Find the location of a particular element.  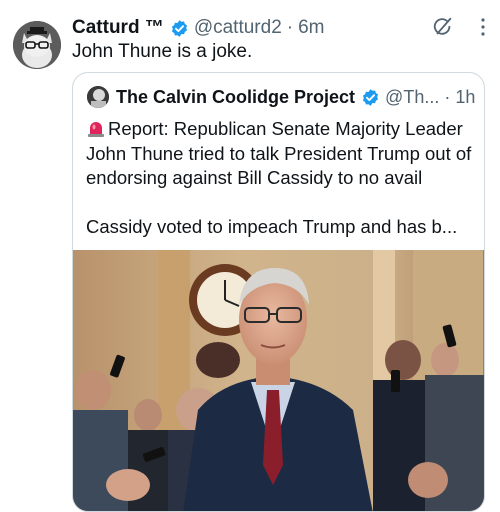

quoted-tweet-header: The Calvin Coolidge Project @Th... · 1h is located at coordinates (281, 97).